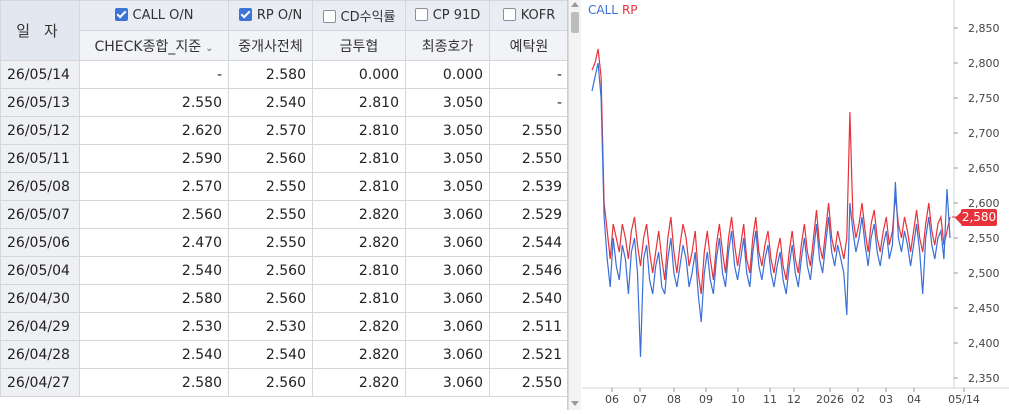  I want to click on table-row: 26/04/27 2.580 2.560 2.820 3.060 2.550, so click(283, 382).